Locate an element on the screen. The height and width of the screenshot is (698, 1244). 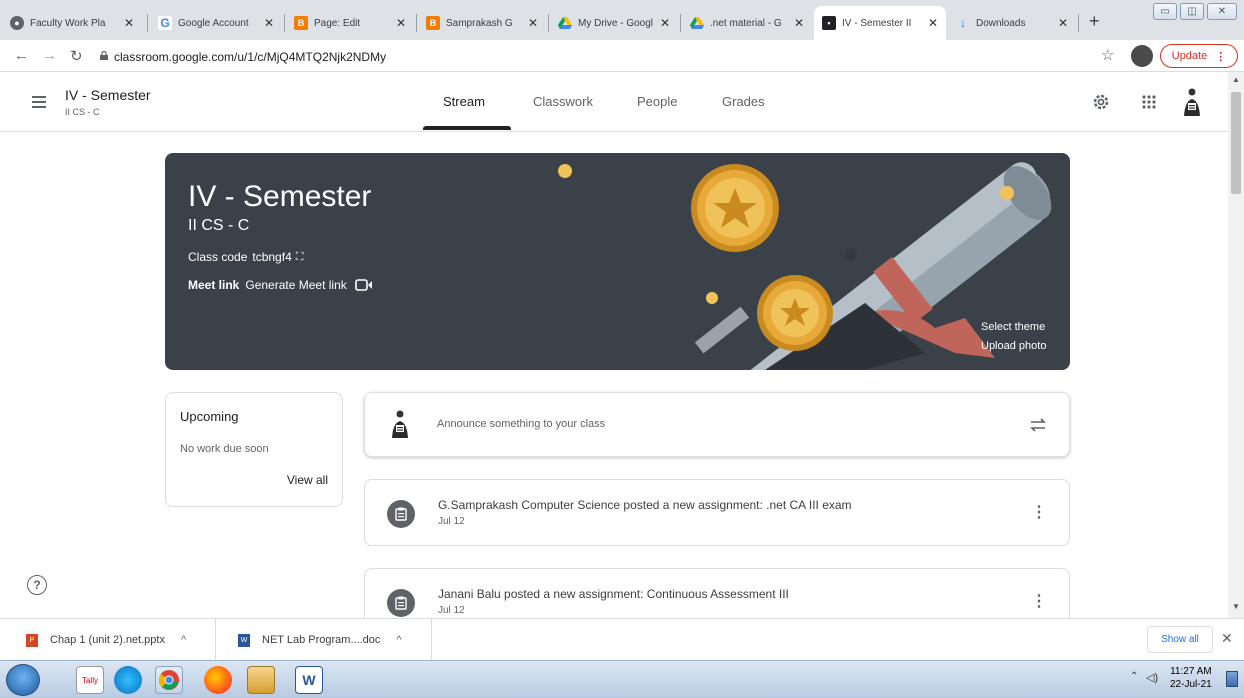
meet-link-row: Meet link Generate Meet link is located at coordinates (280, 285).